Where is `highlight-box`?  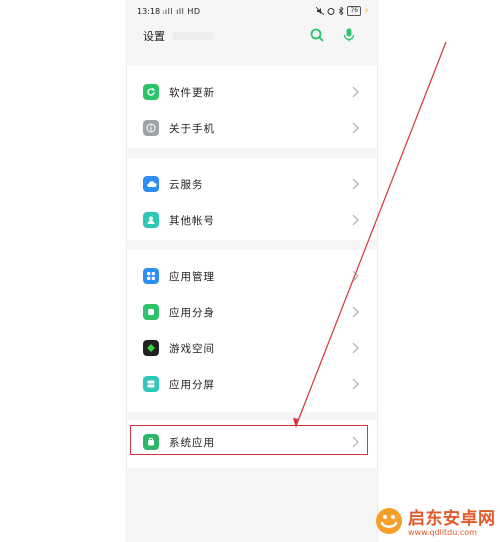
highlight-box is located at coordinates (249, 440).